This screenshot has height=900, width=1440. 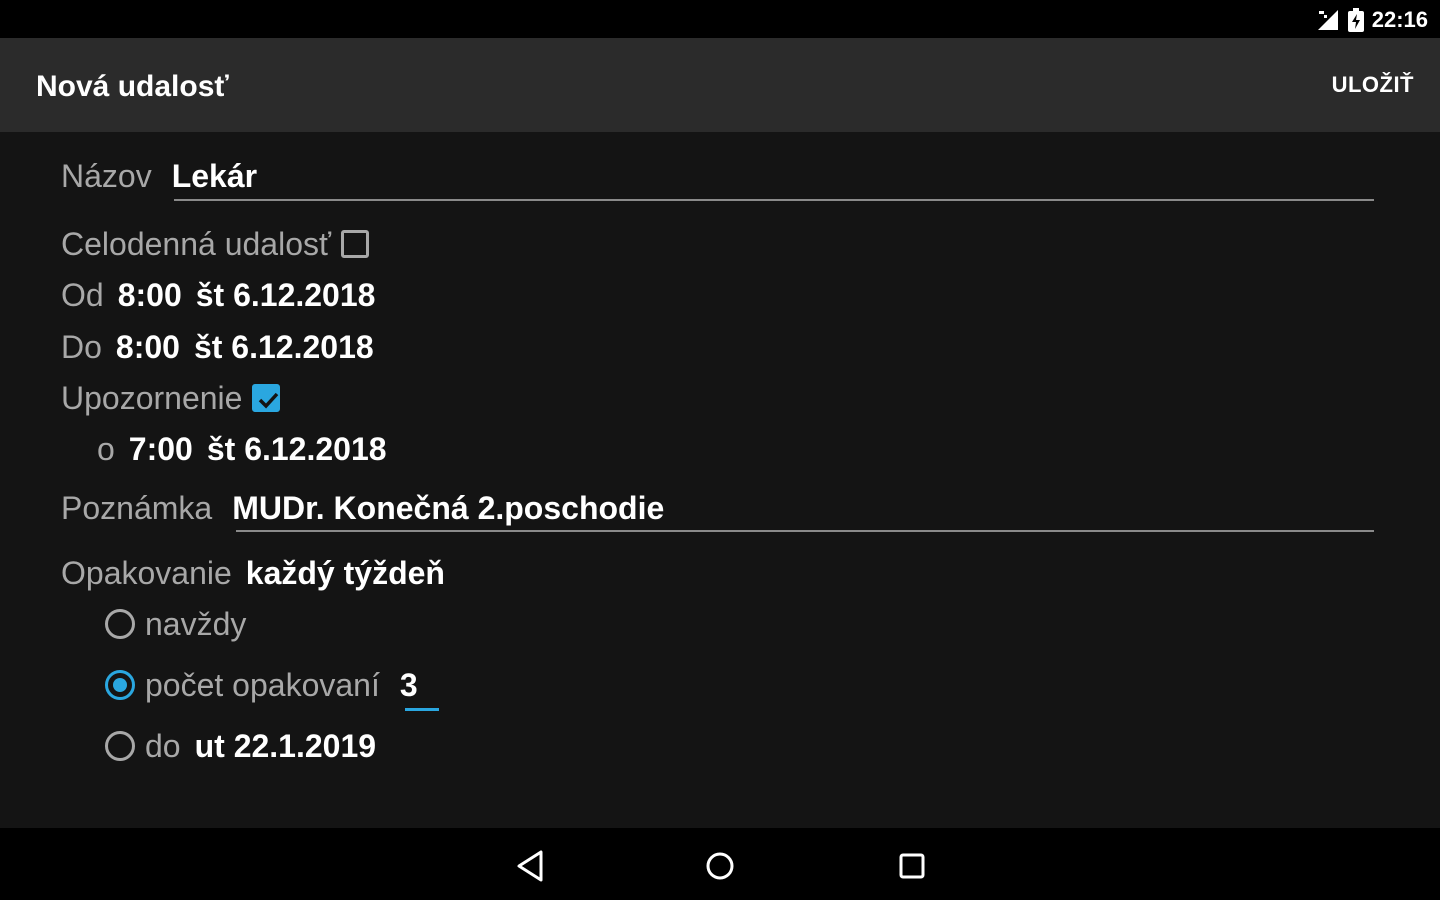 I want to click on save-button: ULOŽIŤ, so click(x=1373, y=85).